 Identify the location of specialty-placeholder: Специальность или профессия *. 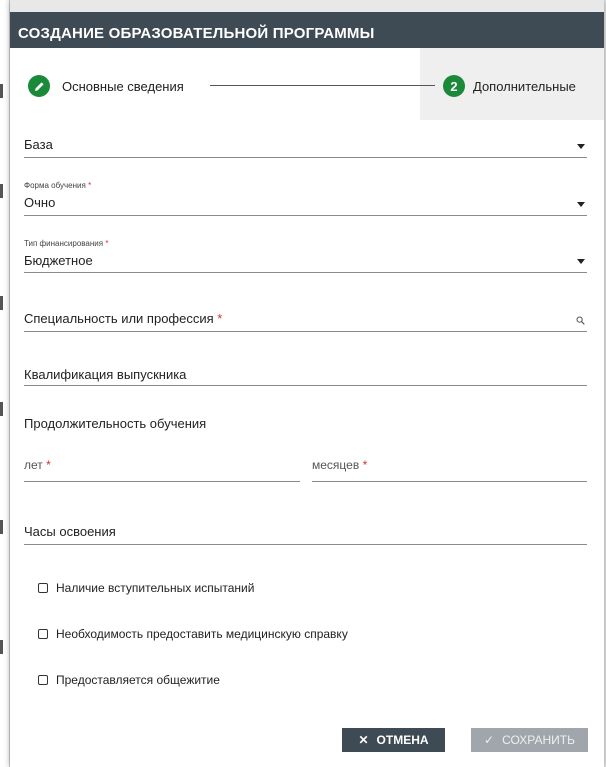
(123, 318).